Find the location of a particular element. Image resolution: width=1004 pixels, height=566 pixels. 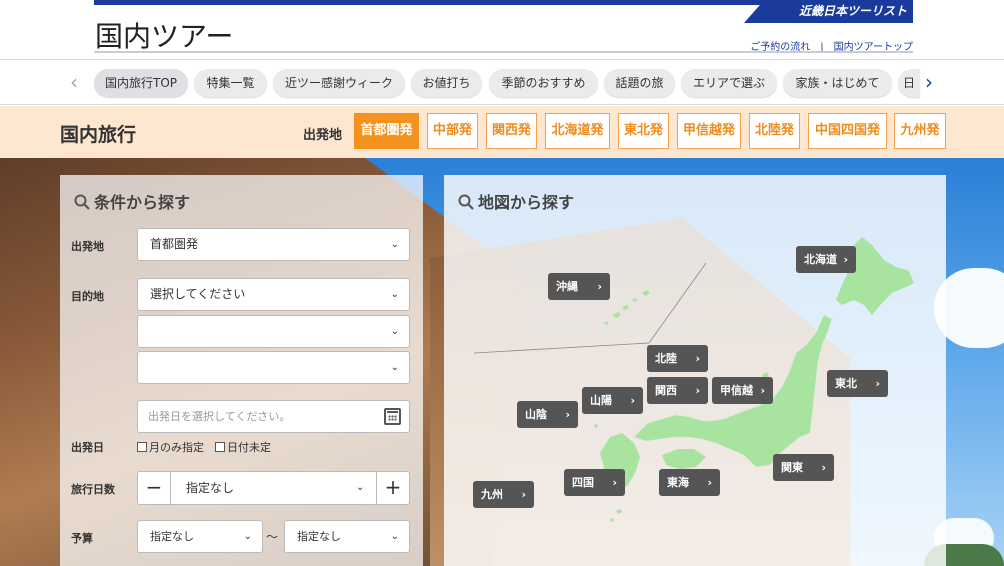

date-undecided-label: 日付未定 is located at coordinates (249, 447).